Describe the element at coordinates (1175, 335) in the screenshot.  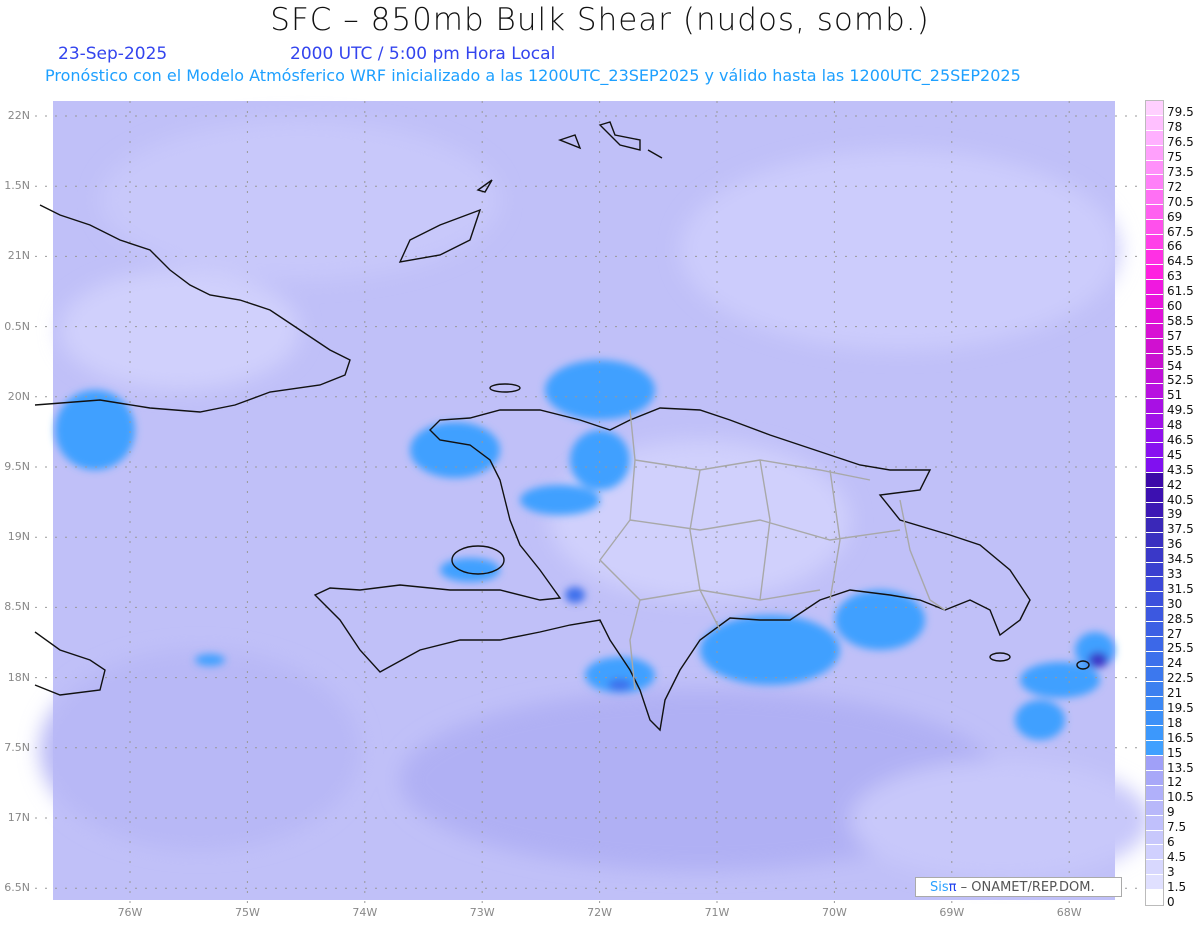
I see `colorbar-label: 57` at that location.